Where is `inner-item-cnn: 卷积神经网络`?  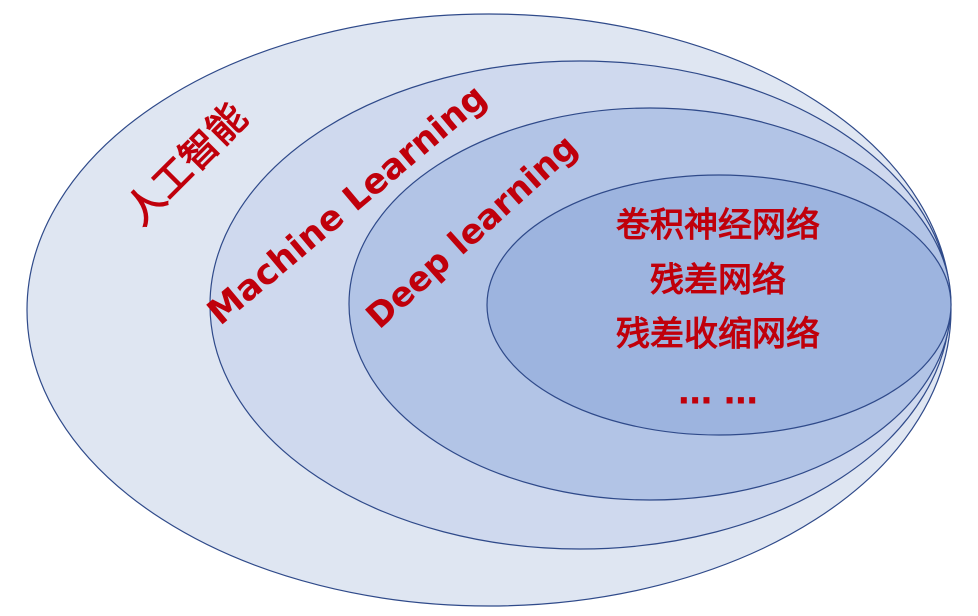
inner-item-cnn: 卷积神经网络 is located at coordinates (718, 226).